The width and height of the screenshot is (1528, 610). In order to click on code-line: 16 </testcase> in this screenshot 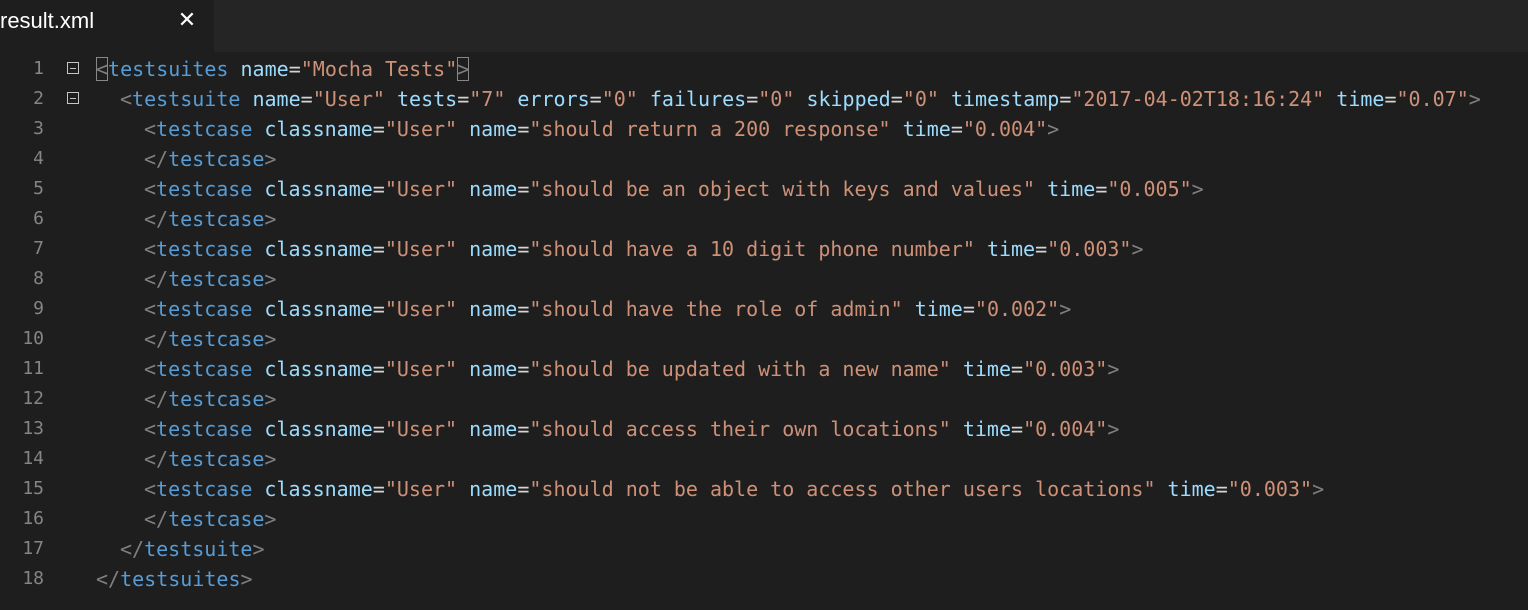, I will do `click(764, 519)`.